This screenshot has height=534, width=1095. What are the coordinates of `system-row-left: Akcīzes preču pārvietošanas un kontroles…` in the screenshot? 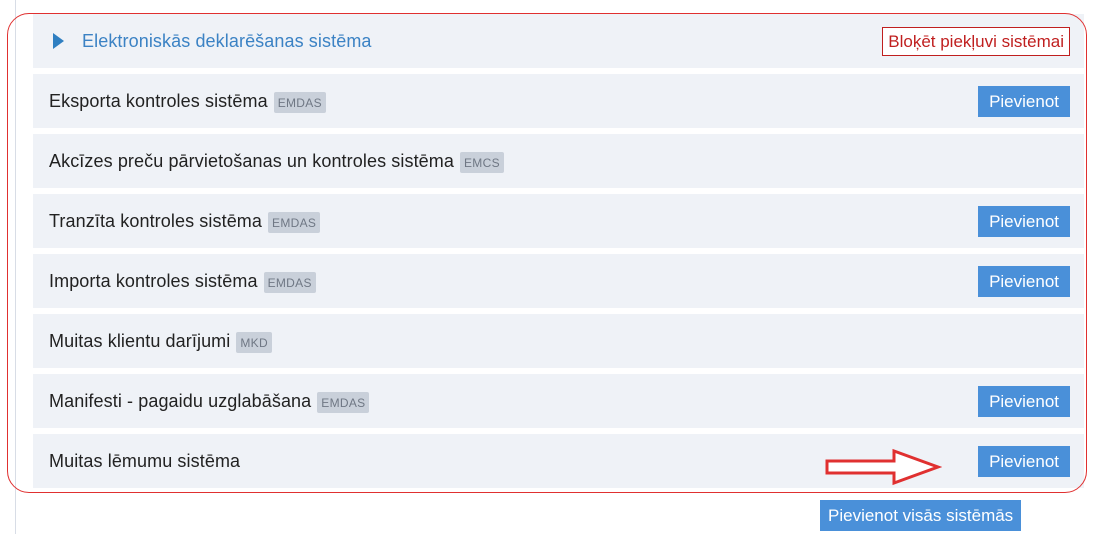 It's located at (276, 161).